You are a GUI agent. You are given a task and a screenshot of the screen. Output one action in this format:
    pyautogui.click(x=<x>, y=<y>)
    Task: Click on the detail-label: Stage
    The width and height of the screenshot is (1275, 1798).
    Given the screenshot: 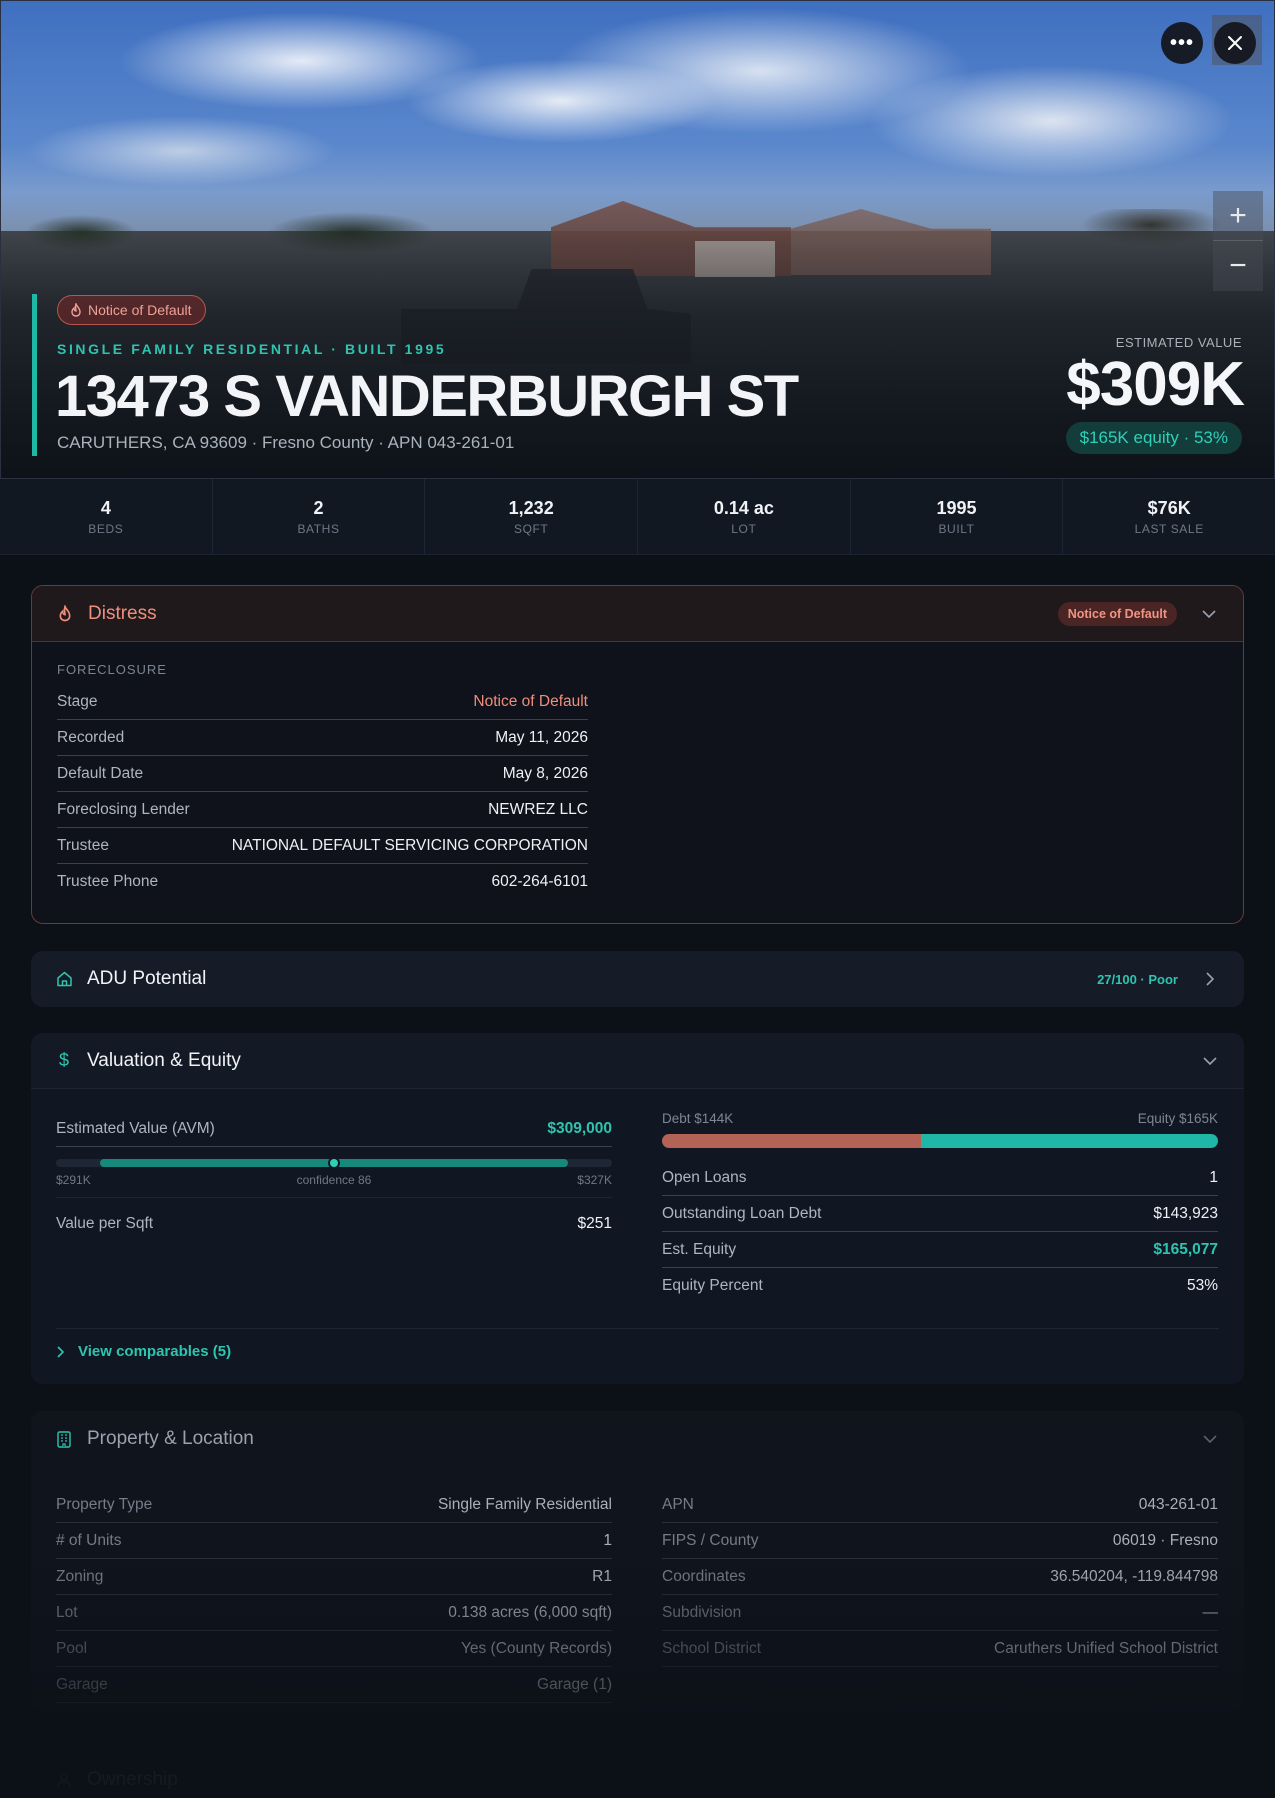 What is the action you would take?
    pyautogui.click(x=77, y=701)
    